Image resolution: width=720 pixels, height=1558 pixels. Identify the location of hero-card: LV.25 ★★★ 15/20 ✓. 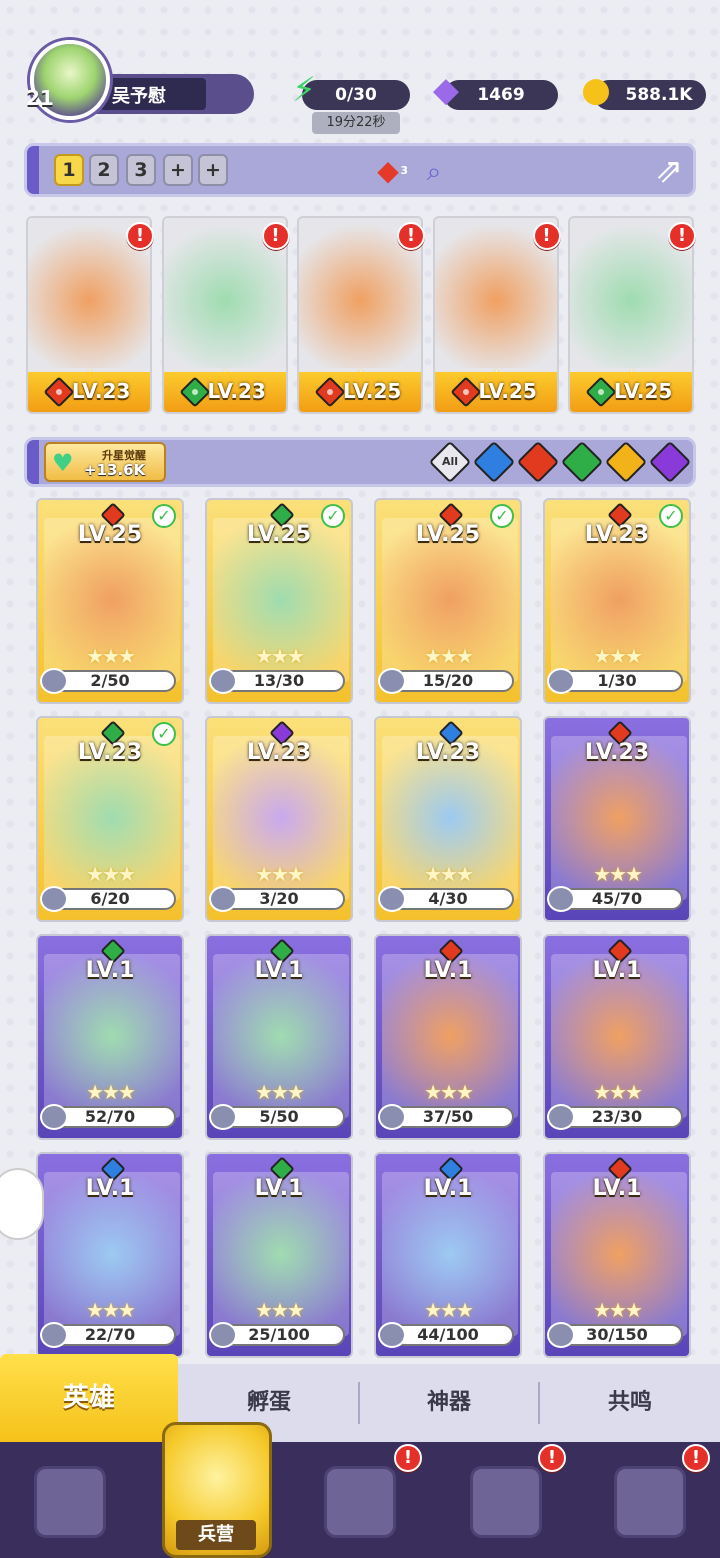
(448, 601).